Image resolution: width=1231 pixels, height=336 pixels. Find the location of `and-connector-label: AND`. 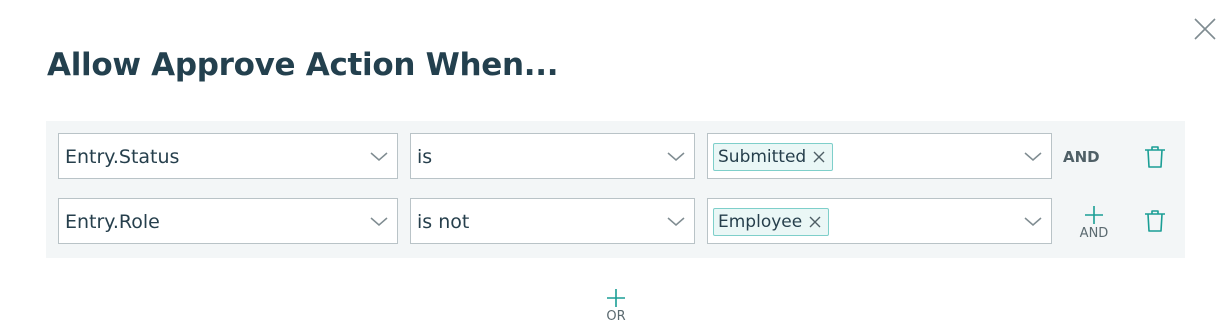

and-connector-label: AND is located at coordinates (1081, 157).